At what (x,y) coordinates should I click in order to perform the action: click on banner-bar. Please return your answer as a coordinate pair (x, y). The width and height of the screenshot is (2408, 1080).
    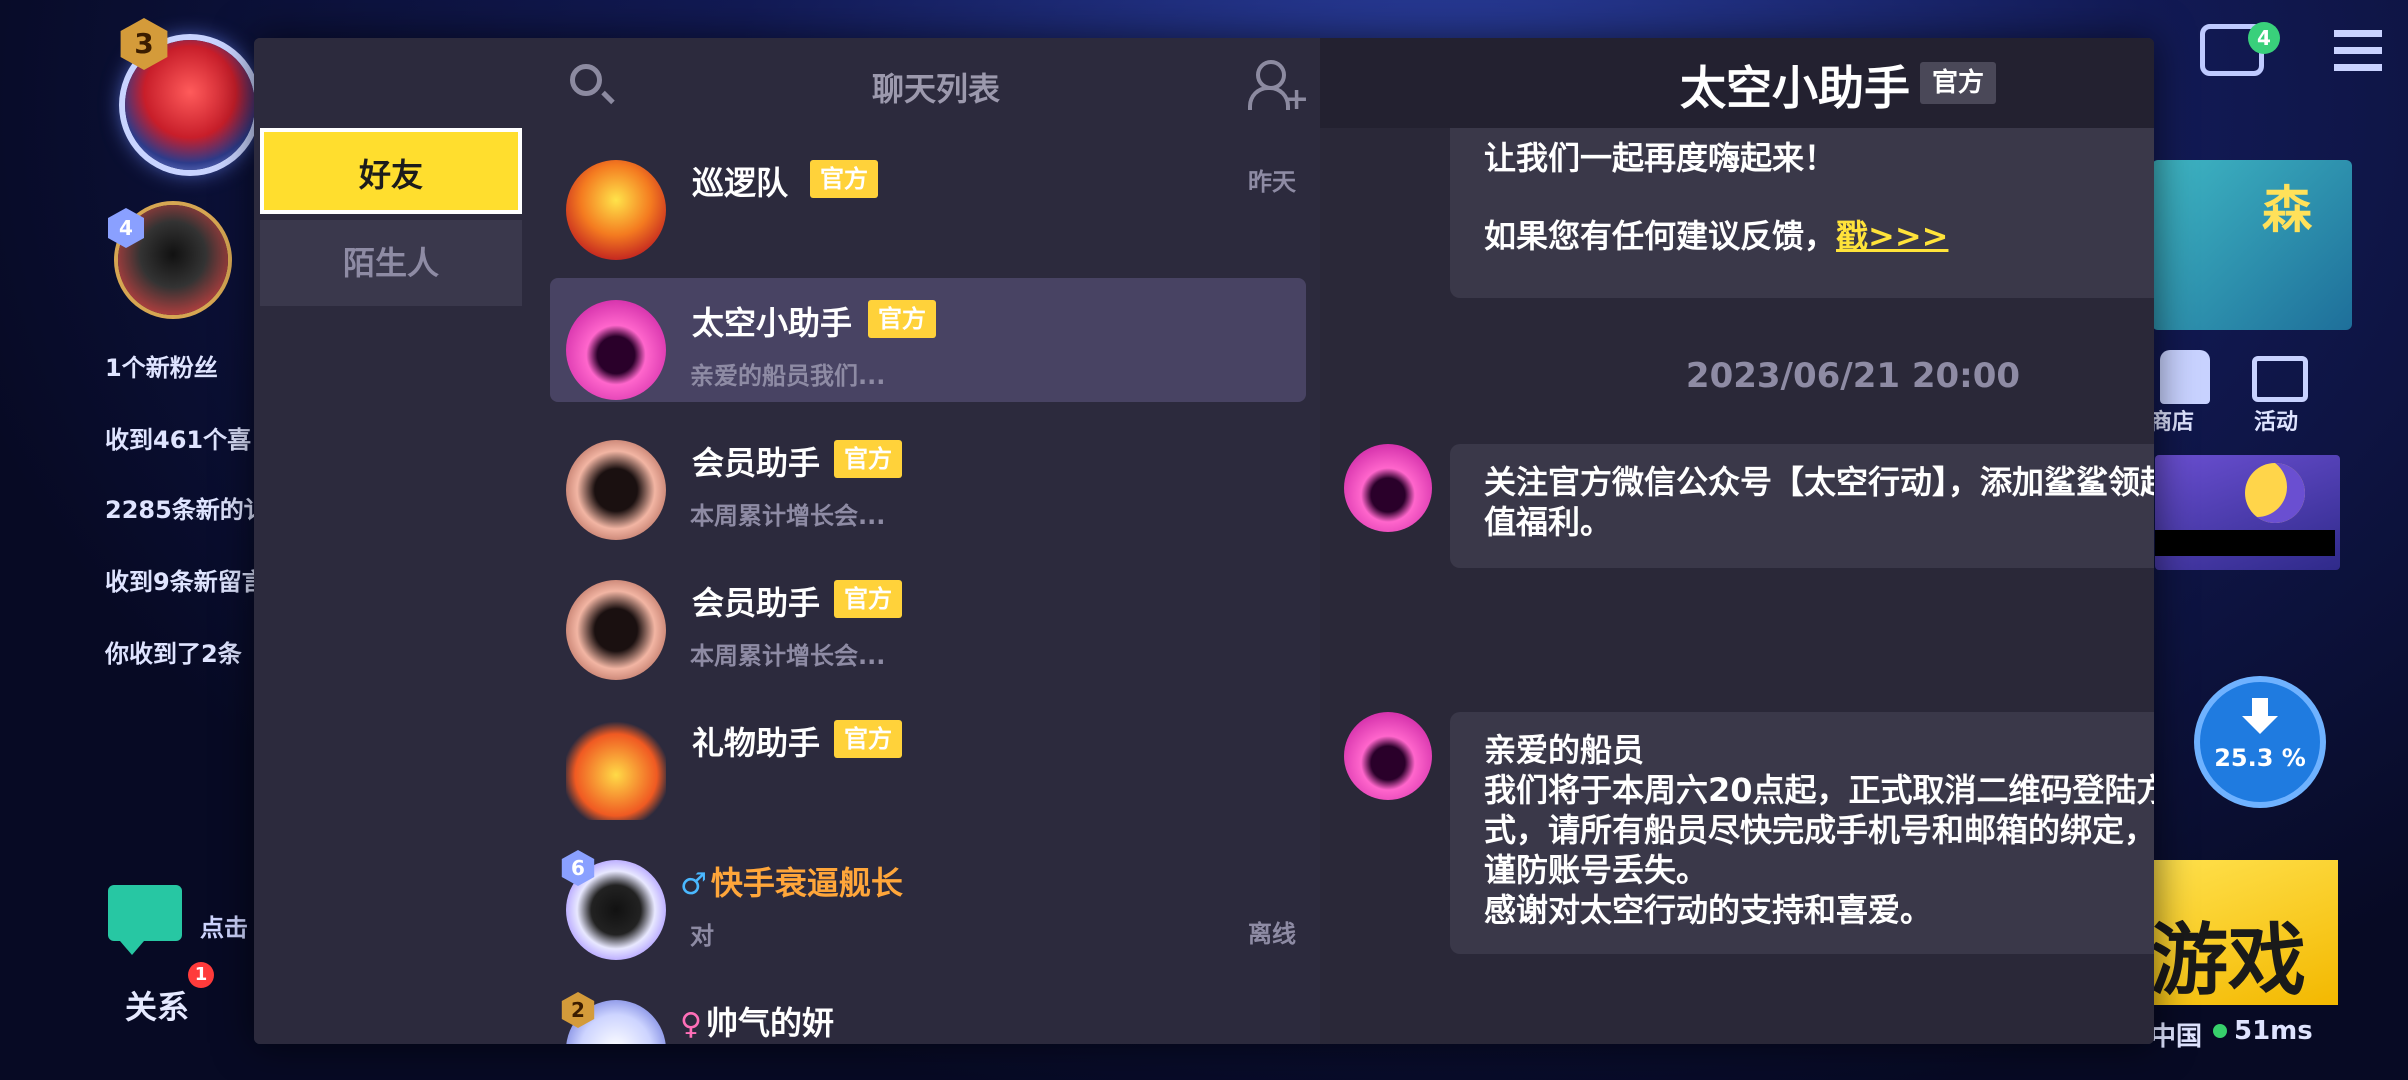
    Looking at the image, I should click on (2245, 543).